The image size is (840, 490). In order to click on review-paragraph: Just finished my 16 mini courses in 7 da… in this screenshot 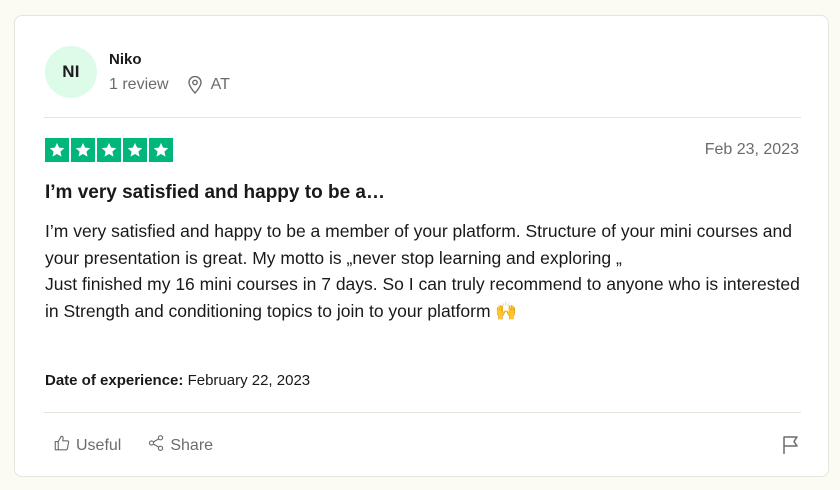, I will do `click(422, 297)`.